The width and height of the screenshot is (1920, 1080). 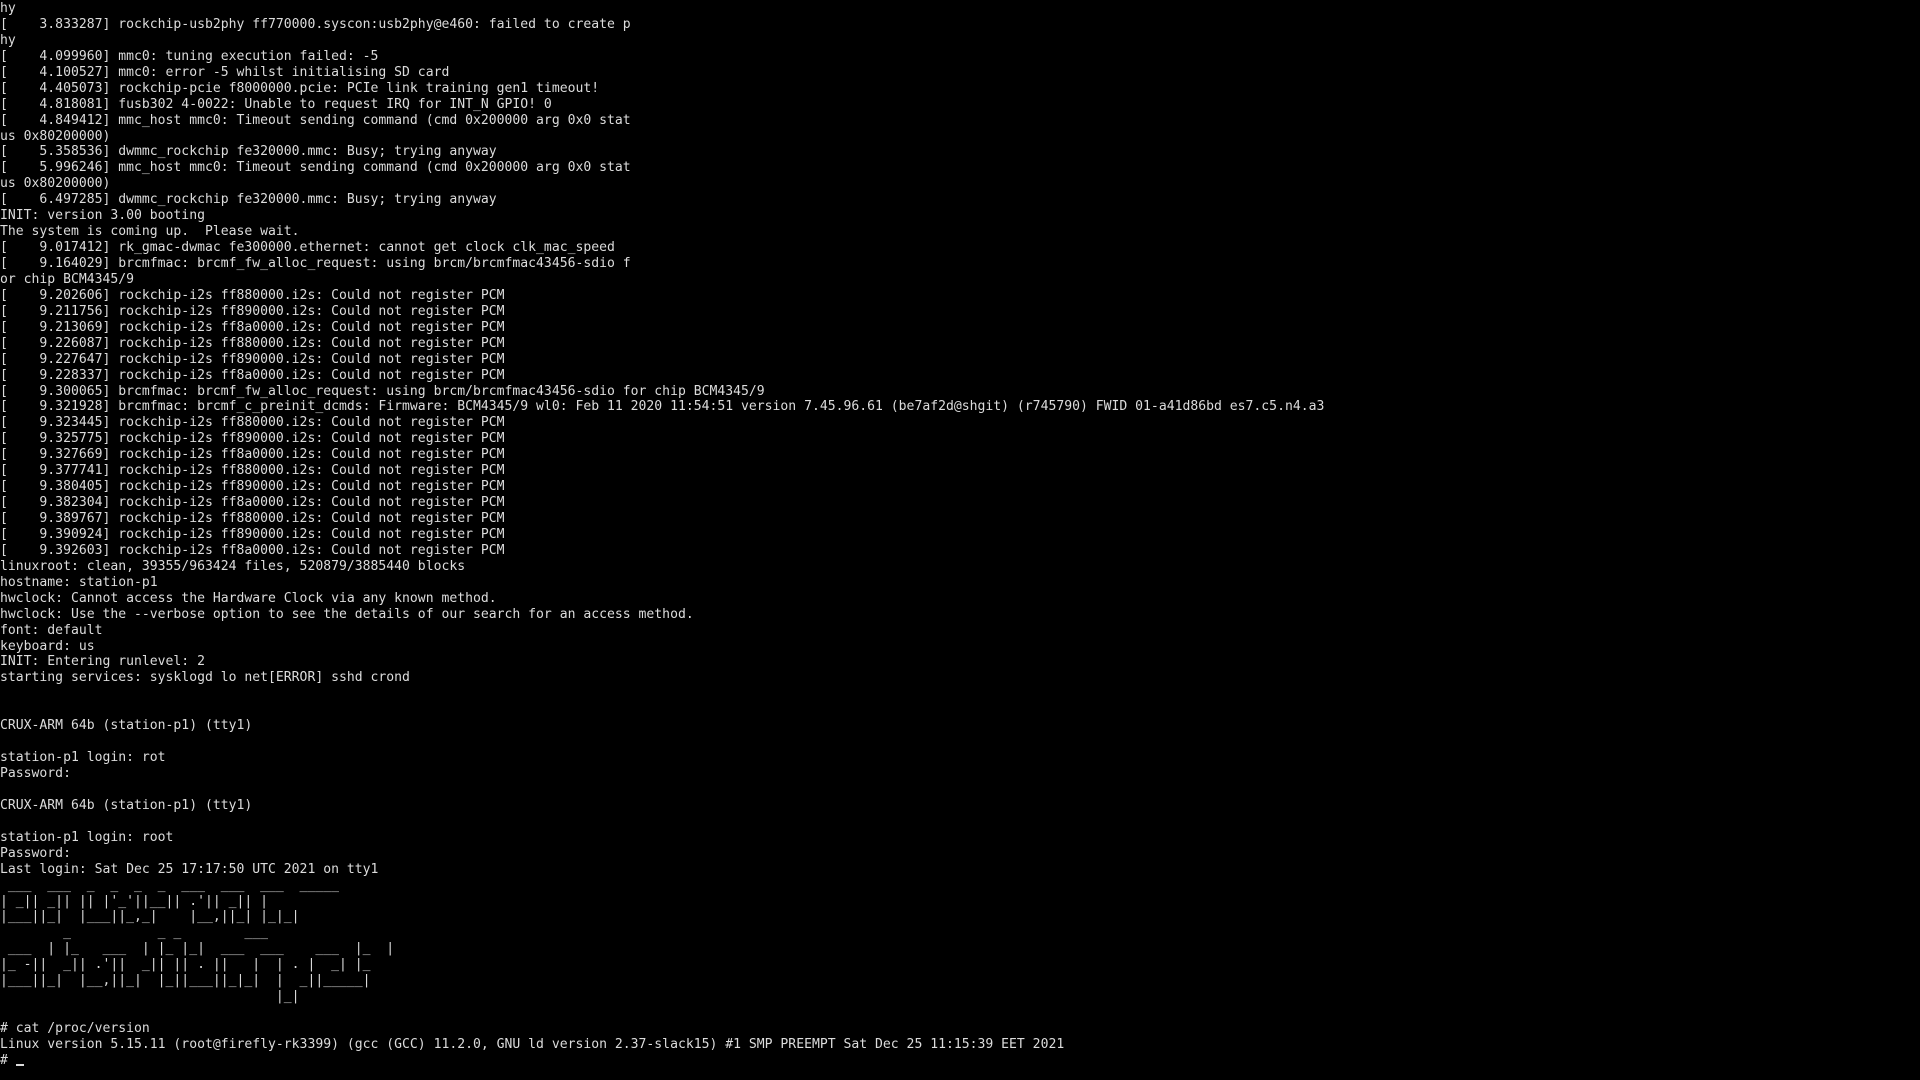 I want to click on console-line: INIT: version 3.00 booting, so click(x=102, y=216).